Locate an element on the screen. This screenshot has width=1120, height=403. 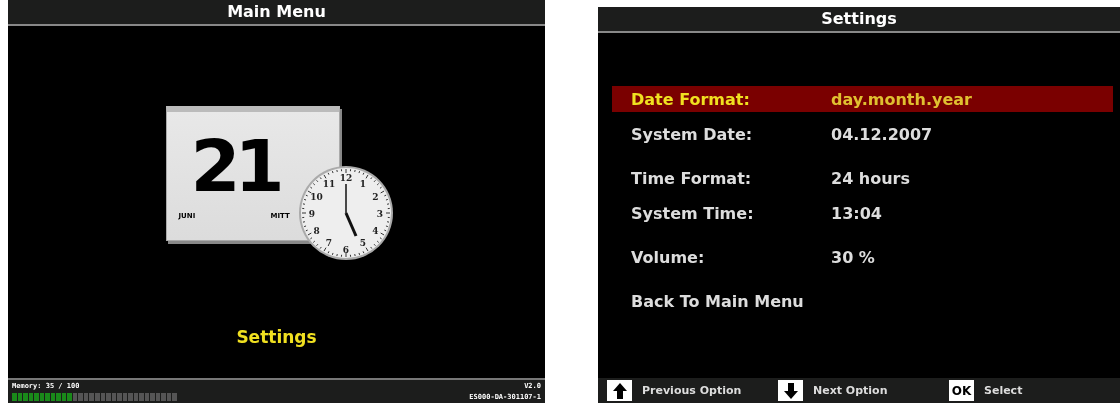
clock-drawing: 12 11 1 10 2 9 3 8 4 7 5 6 is located at coordinates (345, 213).